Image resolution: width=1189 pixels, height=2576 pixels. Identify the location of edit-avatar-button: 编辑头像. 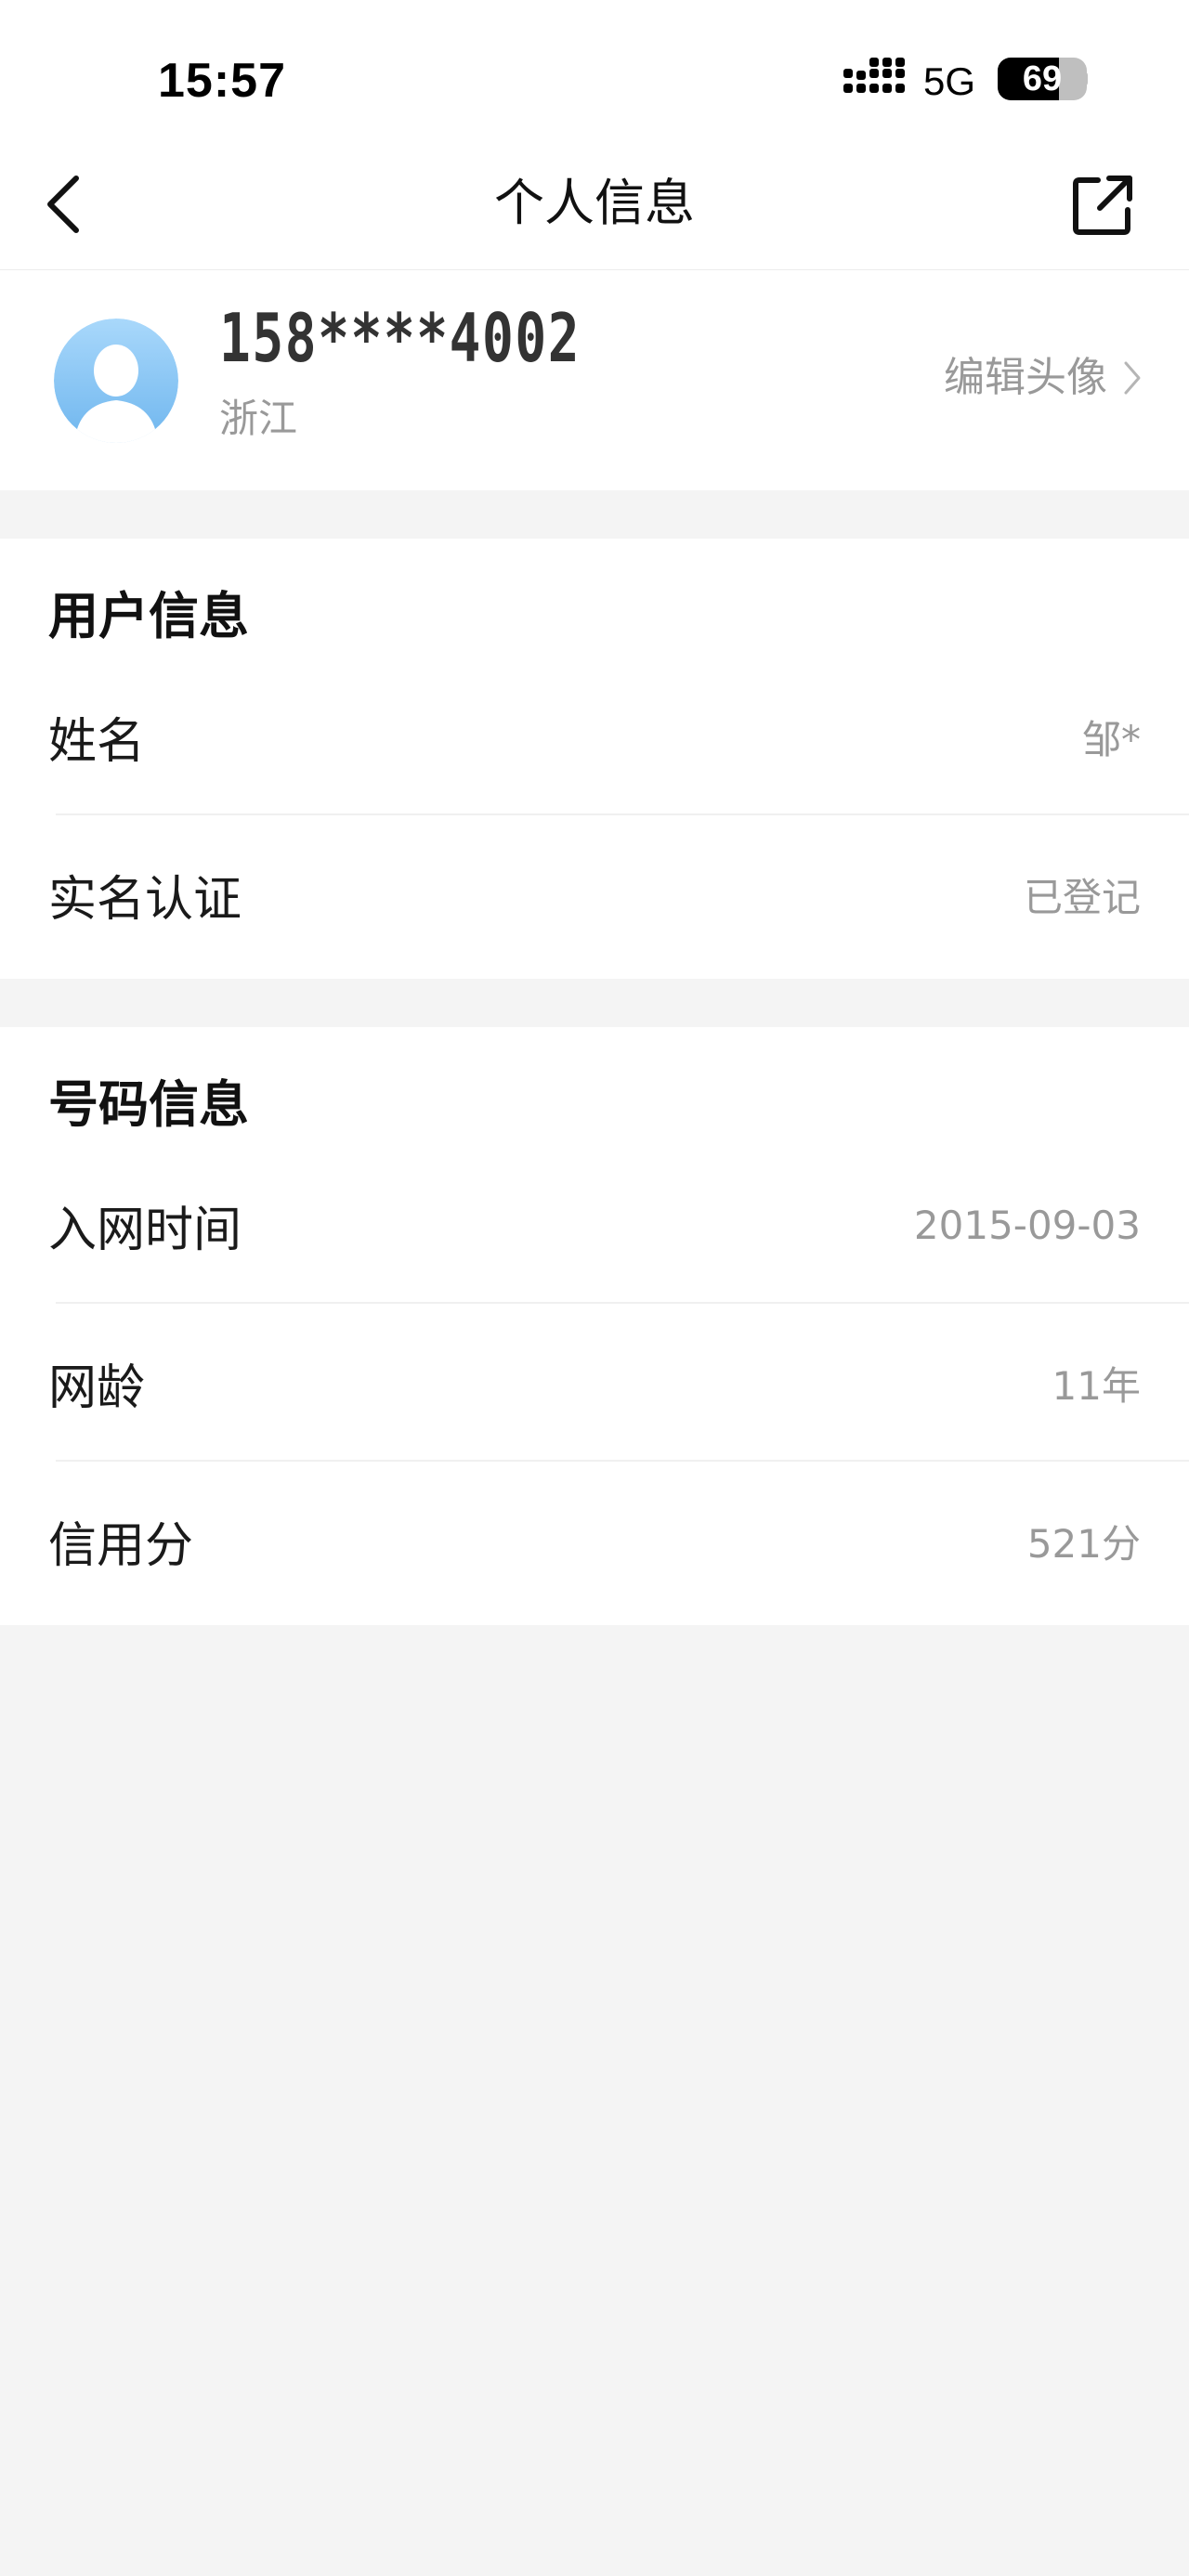
(1043, 378).